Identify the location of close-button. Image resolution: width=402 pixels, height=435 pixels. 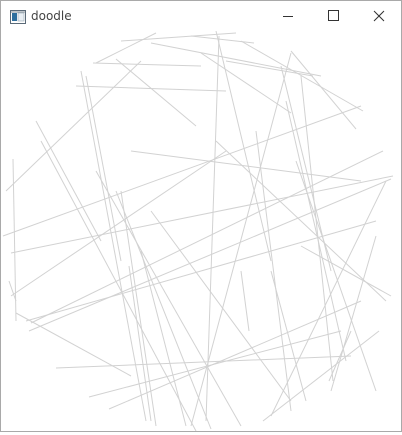
(379, 16).